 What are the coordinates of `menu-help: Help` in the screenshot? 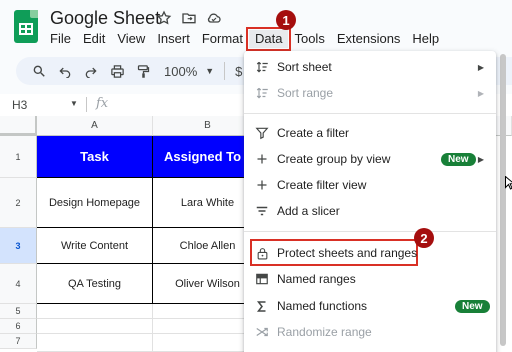 It's located at (425, 39).